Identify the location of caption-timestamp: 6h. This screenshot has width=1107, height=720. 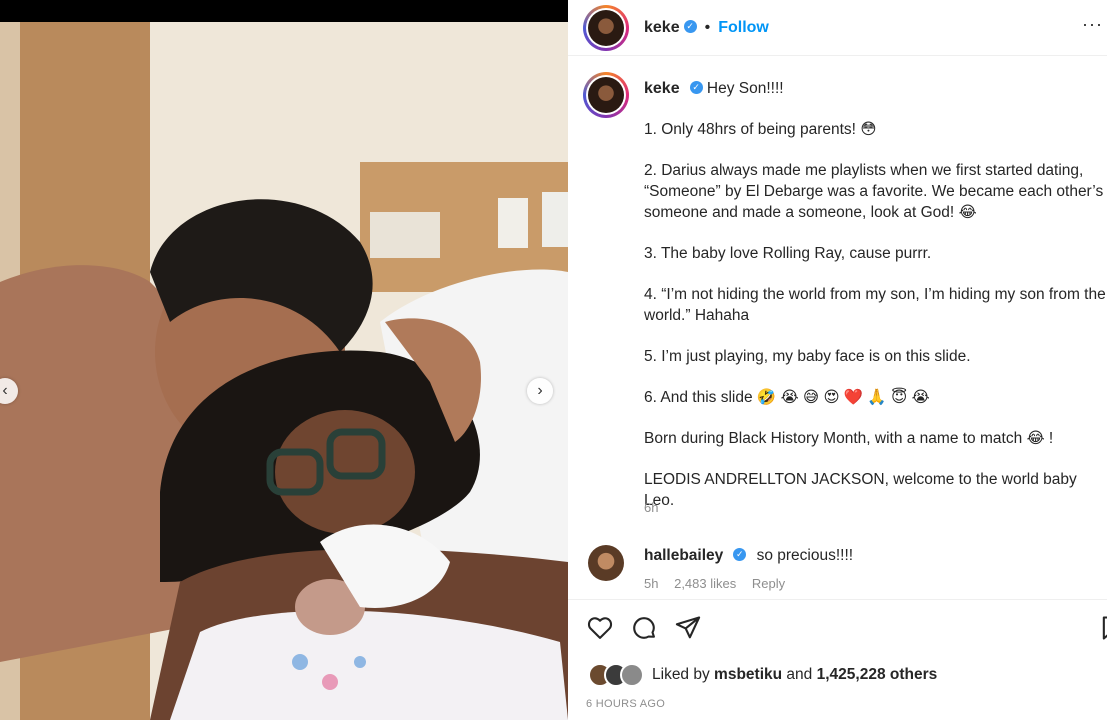
(651, 507).